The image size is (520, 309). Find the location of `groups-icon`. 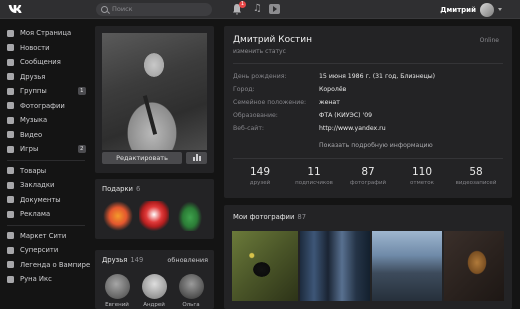

groups-icon is located at coordinates (10, 91).